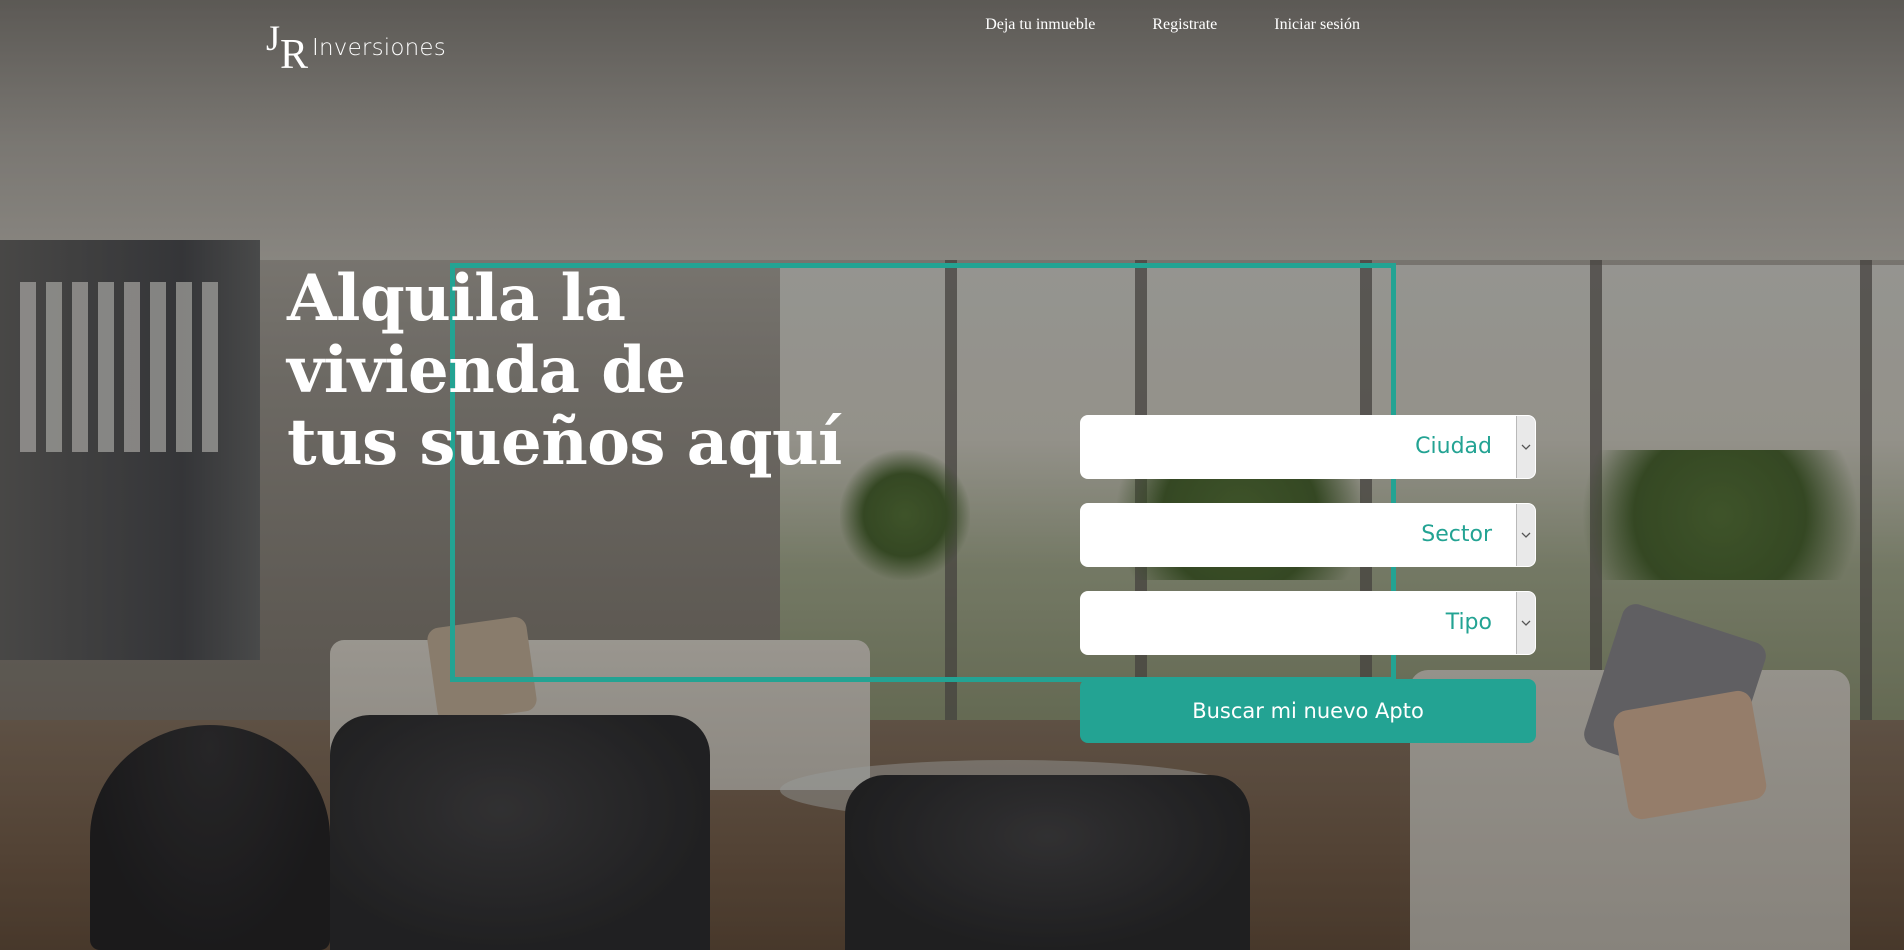  I want to click on type-select-value: Tipo, so click(1468, 622).